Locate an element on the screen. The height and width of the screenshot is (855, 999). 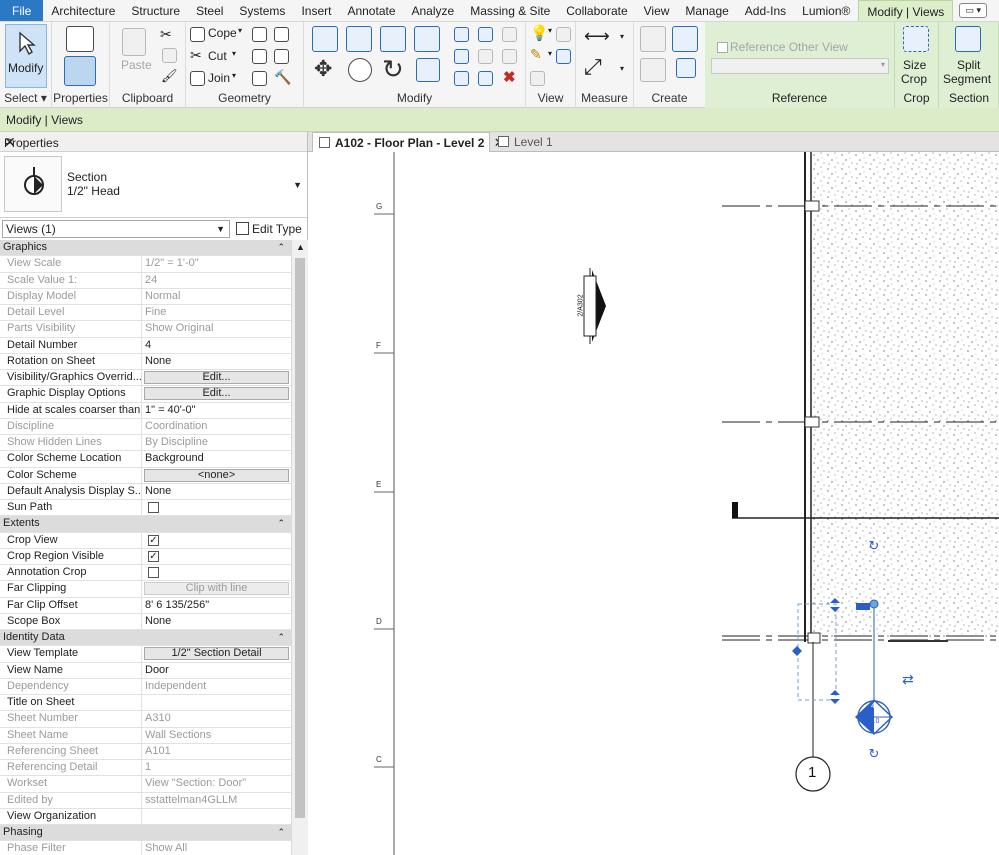
property-value: Door is located at coordinates (216, 670).